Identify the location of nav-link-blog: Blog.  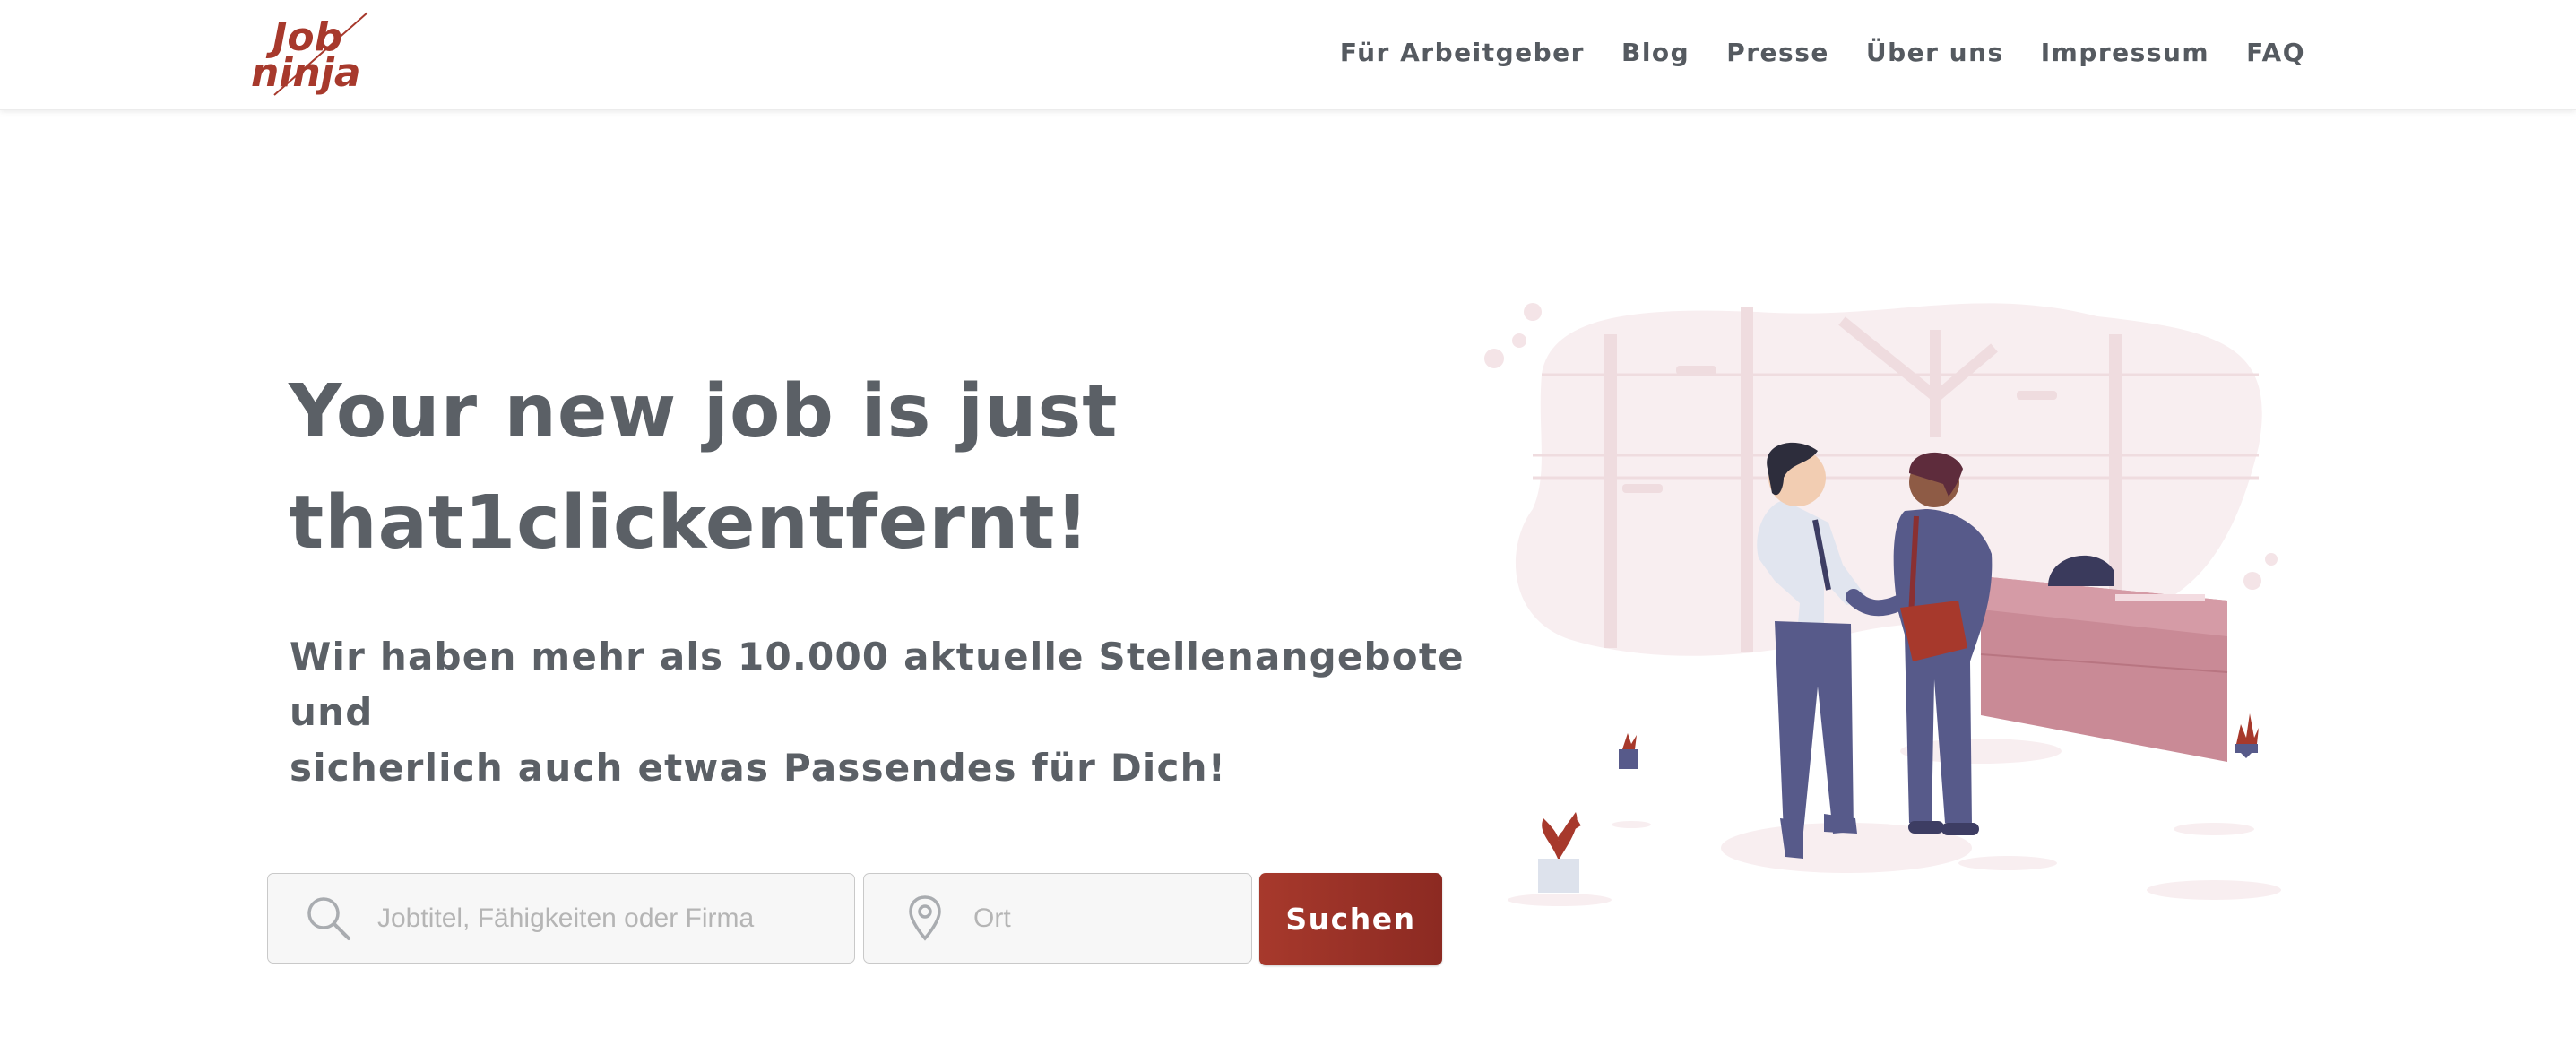
(1655, 52).